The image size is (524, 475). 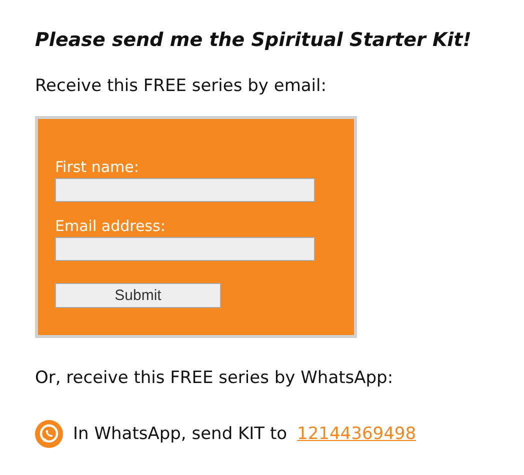 I want to click on email-intro: Receive this FREE series by email:, so click(x=181, y=86).